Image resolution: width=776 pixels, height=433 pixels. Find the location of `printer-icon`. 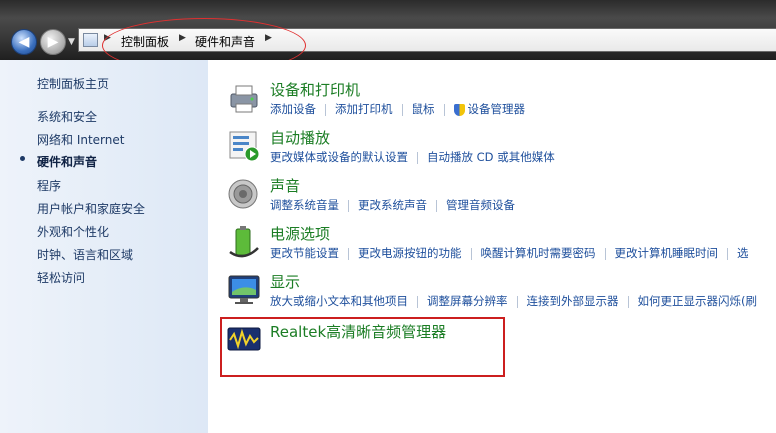

printer-icon is located at coordinates (244, 98).